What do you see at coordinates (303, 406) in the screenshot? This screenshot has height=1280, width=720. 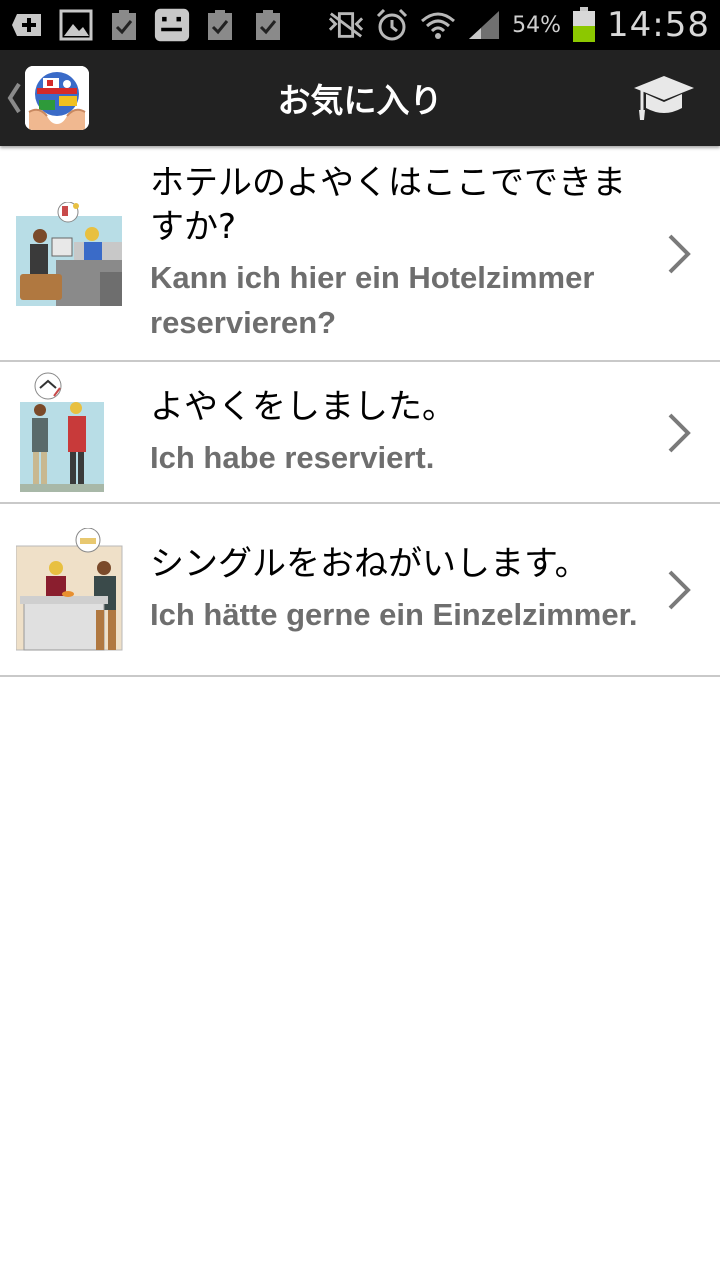 I see `japanese-phrase: よやくをしました。` at bounding box center [303, 406].